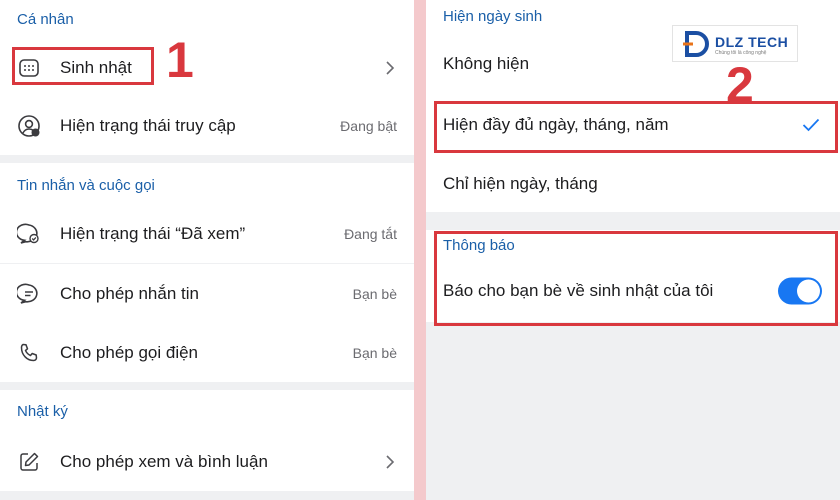 Image resolution: width=840 pixels, height=500 pixels. I want to click on highlight-notifications, so click(636, 278).